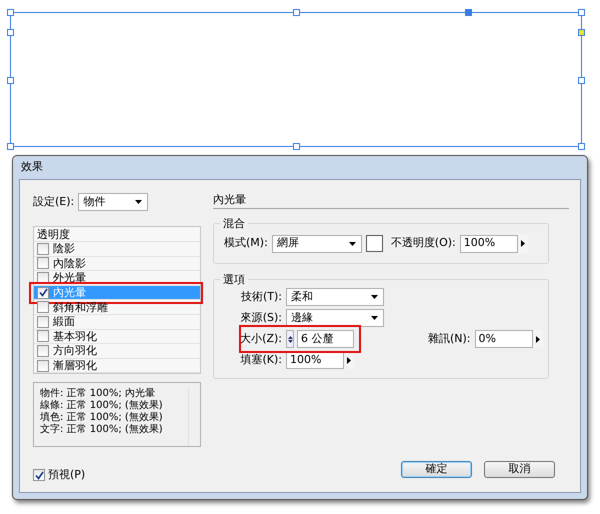 The height and width of the screenshot is (514, 600). Describe the element at coordinates (374, 243) in the screenshot. I see `color-swatch` at that location.